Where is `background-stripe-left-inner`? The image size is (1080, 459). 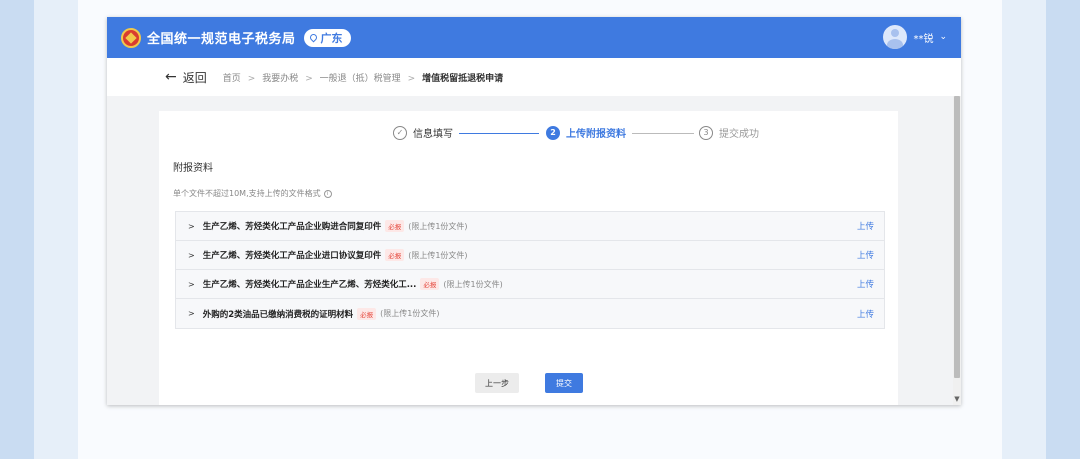
background-stripe-left-inner is located at coordinates (56, 229).